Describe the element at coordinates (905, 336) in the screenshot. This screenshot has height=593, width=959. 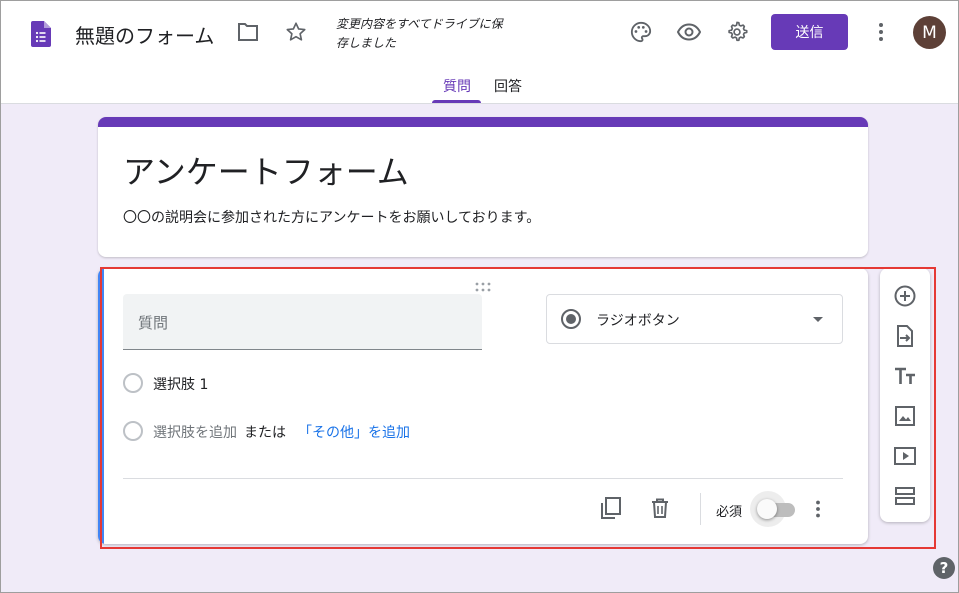
I see `import-questions-icon` at that location.